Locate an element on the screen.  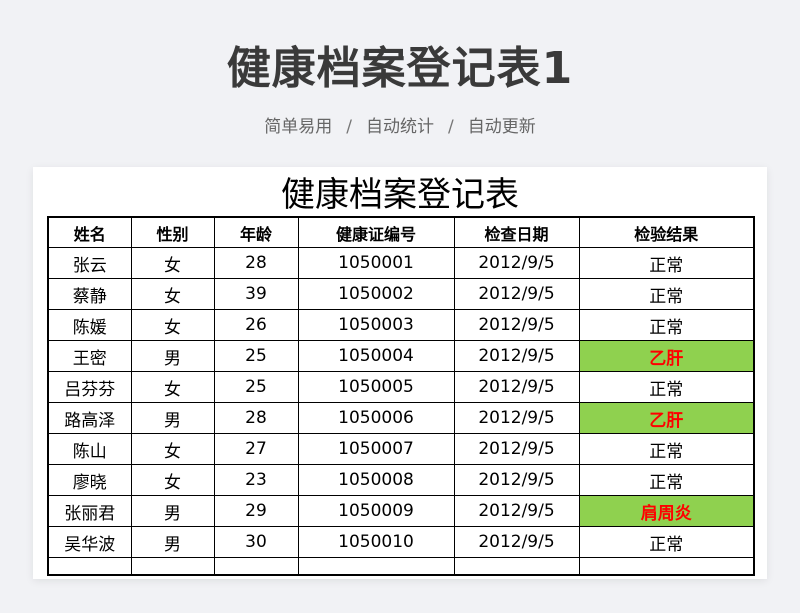
cell-result: 肩周炎 is located at coordinates (666, 511).